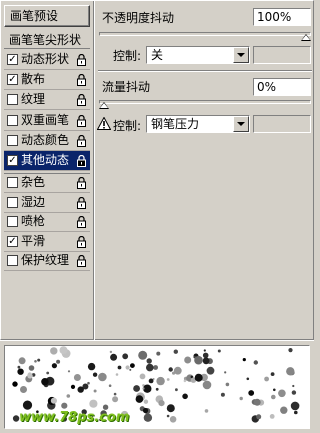 Image resolution: width=320 pixels, height=433 pixels. What do you see at coordinates (127, 56) in the screenshot?
I see `opacity-control-label: 控制:` at bounding box center [127, 56].